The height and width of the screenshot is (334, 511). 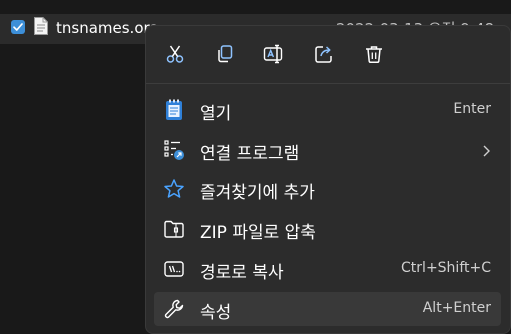 What do you see at coordinates (258, 233) in the screenshot?
I see `menu-item-label: ZIP 파일로 압축` at bounding box center [258, 233].